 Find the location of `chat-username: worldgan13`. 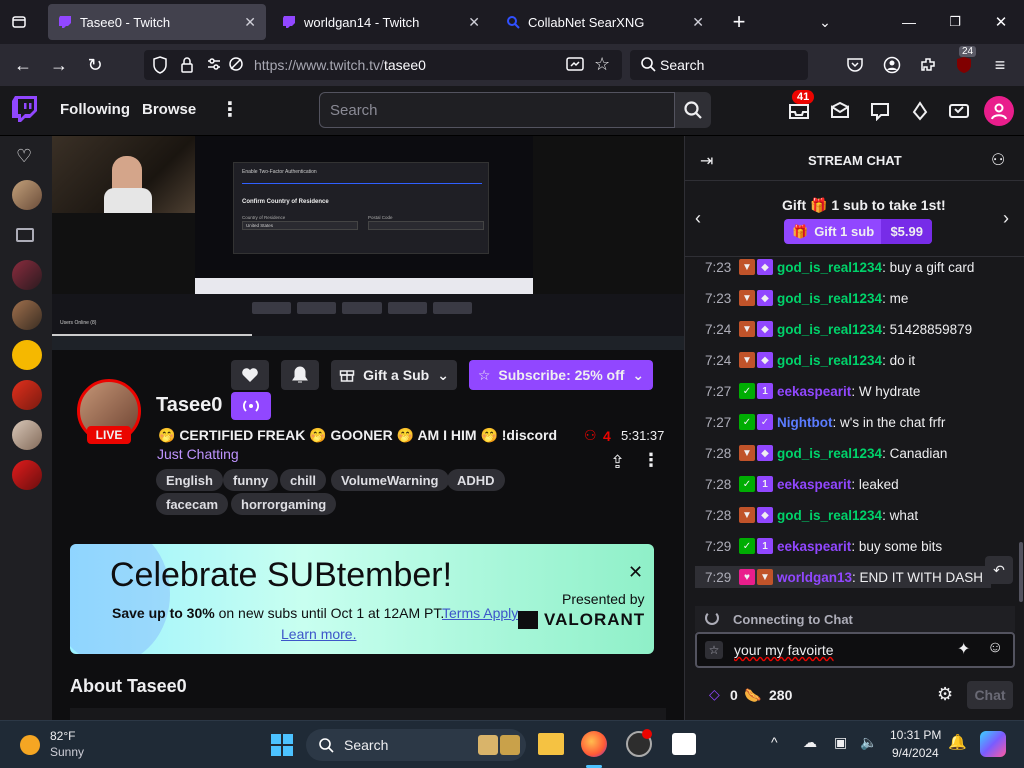

chat-username: worldgan13 is located at coordinates (814, 577).